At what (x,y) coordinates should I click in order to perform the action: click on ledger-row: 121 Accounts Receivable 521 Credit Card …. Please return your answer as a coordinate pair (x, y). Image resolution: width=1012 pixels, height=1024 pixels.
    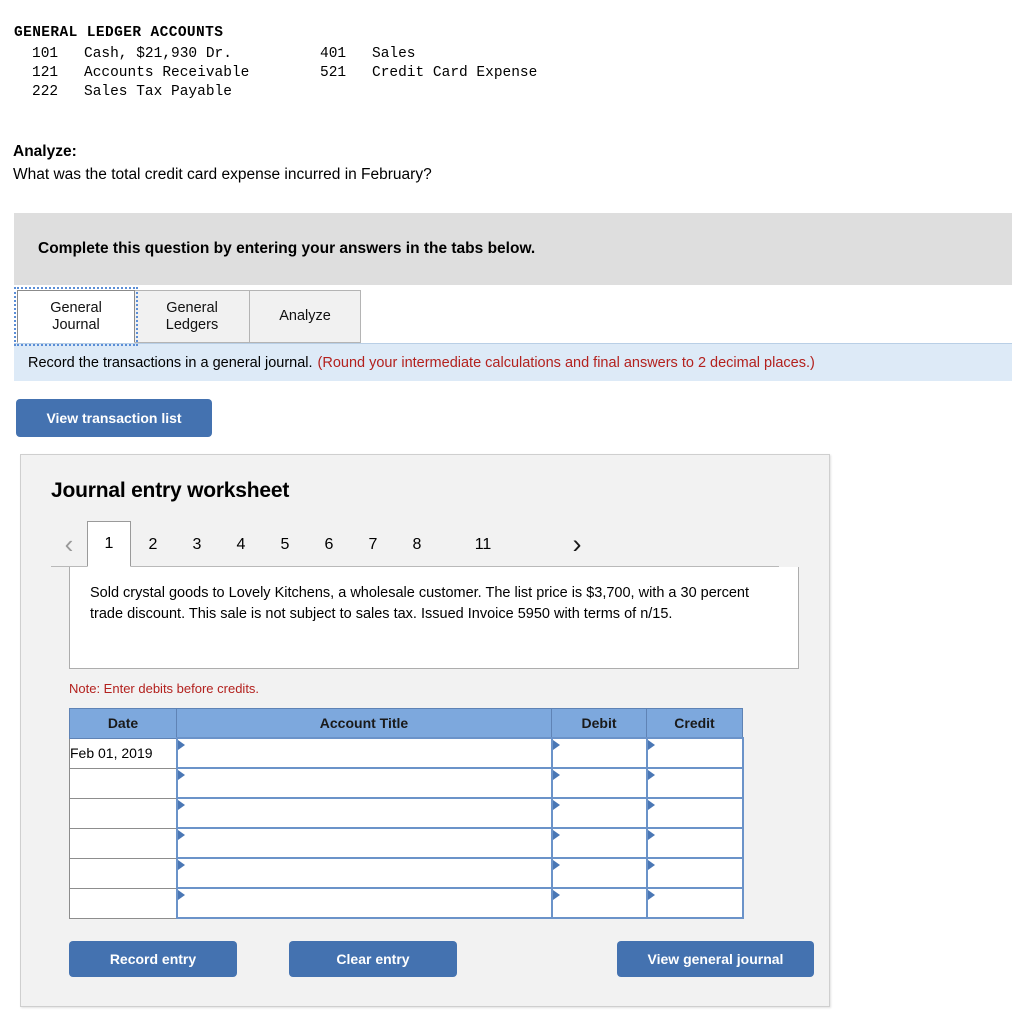
    Looking at the image, I should click on (522, 73).